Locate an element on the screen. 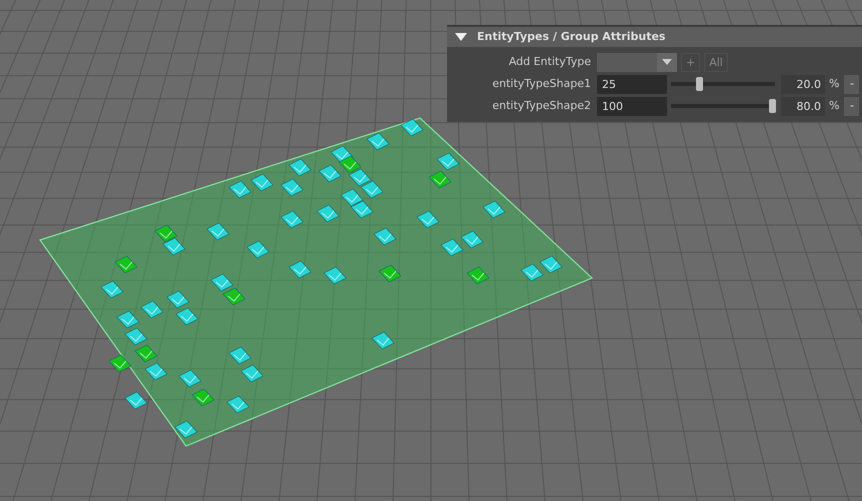 The image size is (862, 501). value-field: 100 is located at coordinates (632, 106).